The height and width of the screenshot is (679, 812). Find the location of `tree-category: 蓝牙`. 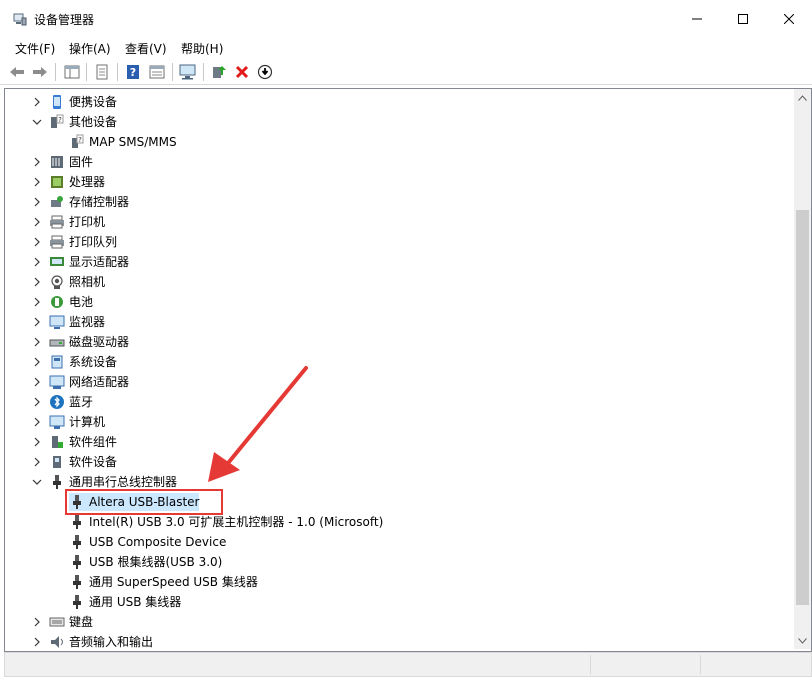

tree-category: 蓝牙 is located at coordinates (395, 402).